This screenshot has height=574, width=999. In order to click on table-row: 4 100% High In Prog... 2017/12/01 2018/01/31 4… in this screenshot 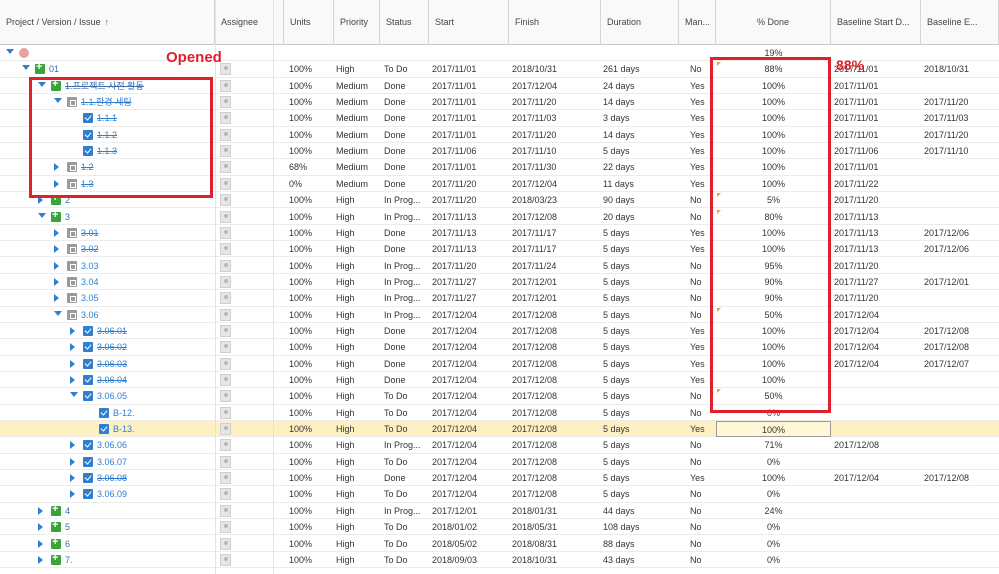, I will do `click(499, 511)`.